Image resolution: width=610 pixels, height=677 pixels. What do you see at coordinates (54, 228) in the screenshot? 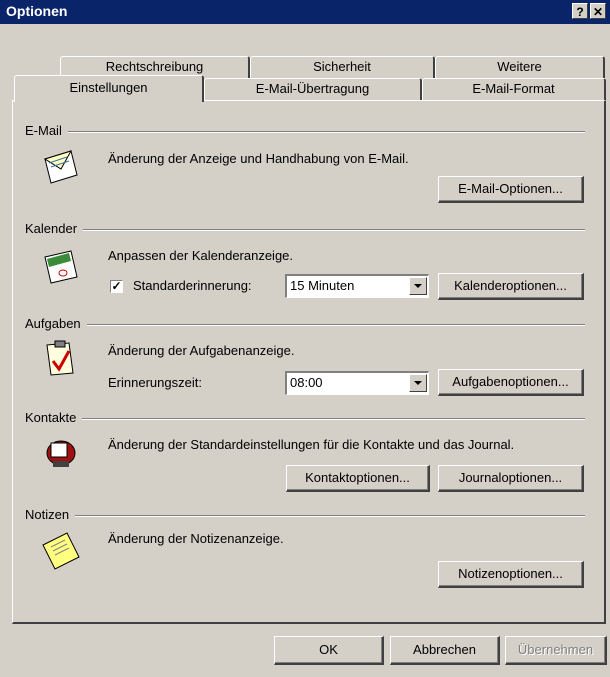
I see `section-title-calendar: Kalender` at bounding box center [54, 228].